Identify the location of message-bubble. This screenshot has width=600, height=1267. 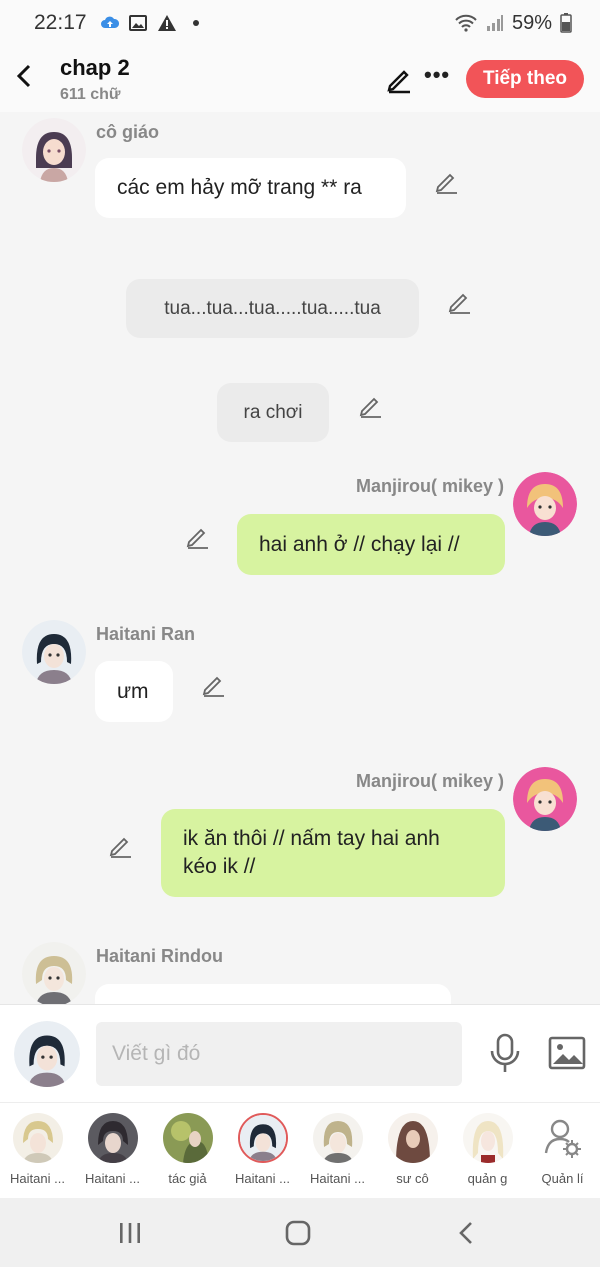
(273, 994).